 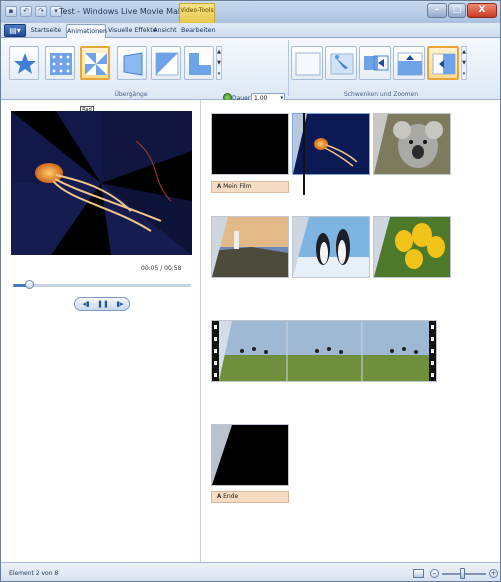 I want to click on clip-caption: 𝐀 Ende, so click(x=250, y=497).